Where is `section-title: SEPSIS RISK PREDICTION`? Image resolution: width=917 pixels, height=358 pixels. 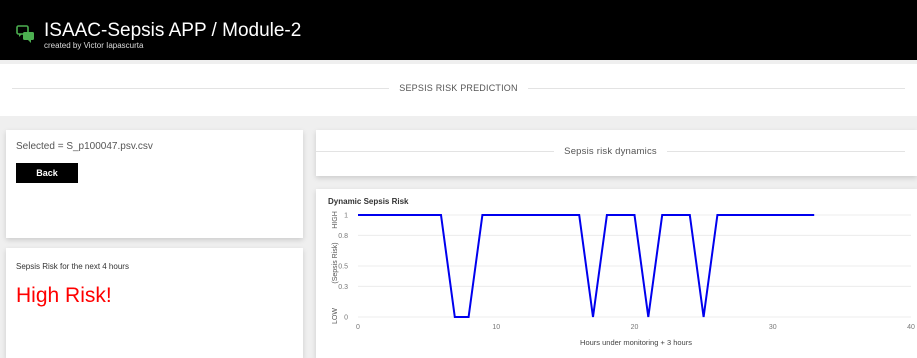
section-title: SEPSIS RISK PREDICTION is located at coordinates (458, 88).